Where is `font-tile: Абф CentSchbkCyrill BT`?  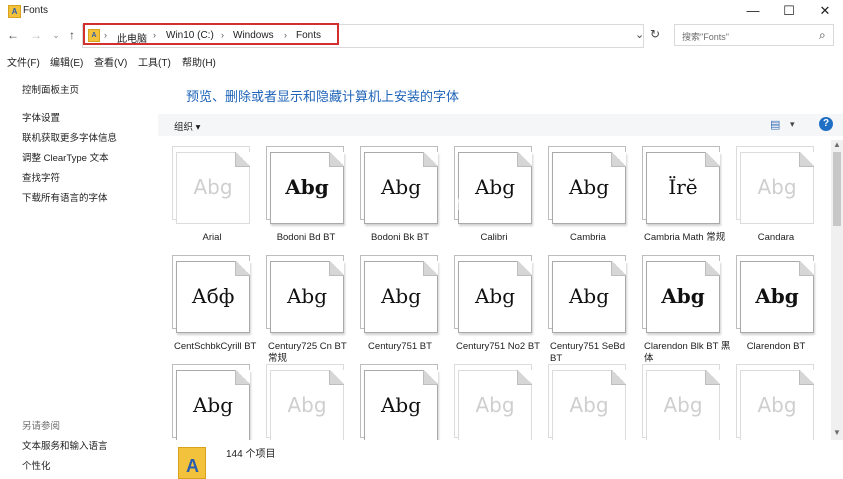
font-tile: Абф CentSchbkCyrill BT is located at coordinates (214, 309).